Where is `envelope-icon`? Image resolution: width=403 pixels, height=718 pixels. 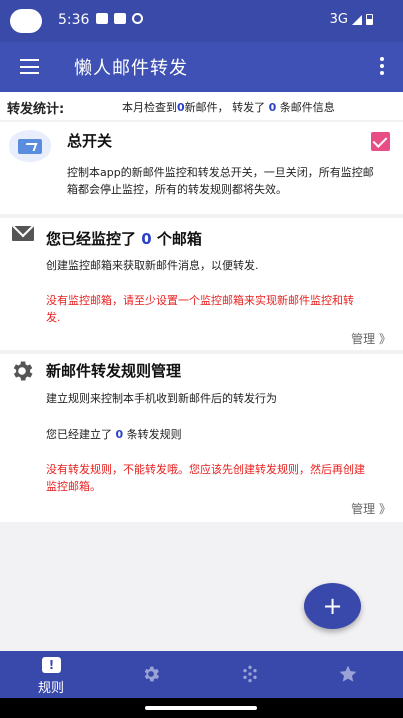 envelope-icon is located at coordinates (23, 233).